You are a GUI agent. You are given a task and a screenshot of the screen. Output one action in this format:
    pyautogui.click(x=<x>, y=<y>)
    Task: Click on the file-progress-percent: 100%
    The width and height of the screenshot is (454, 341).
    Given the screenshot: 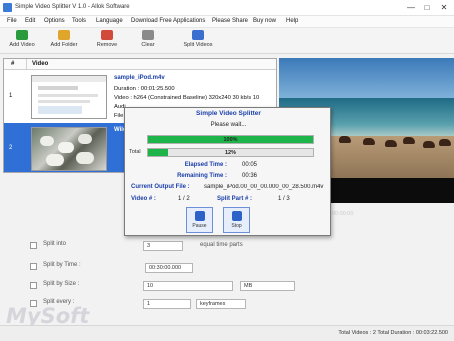 What is the action you would take?
    pyautogui.click(x=230, y=140)
    